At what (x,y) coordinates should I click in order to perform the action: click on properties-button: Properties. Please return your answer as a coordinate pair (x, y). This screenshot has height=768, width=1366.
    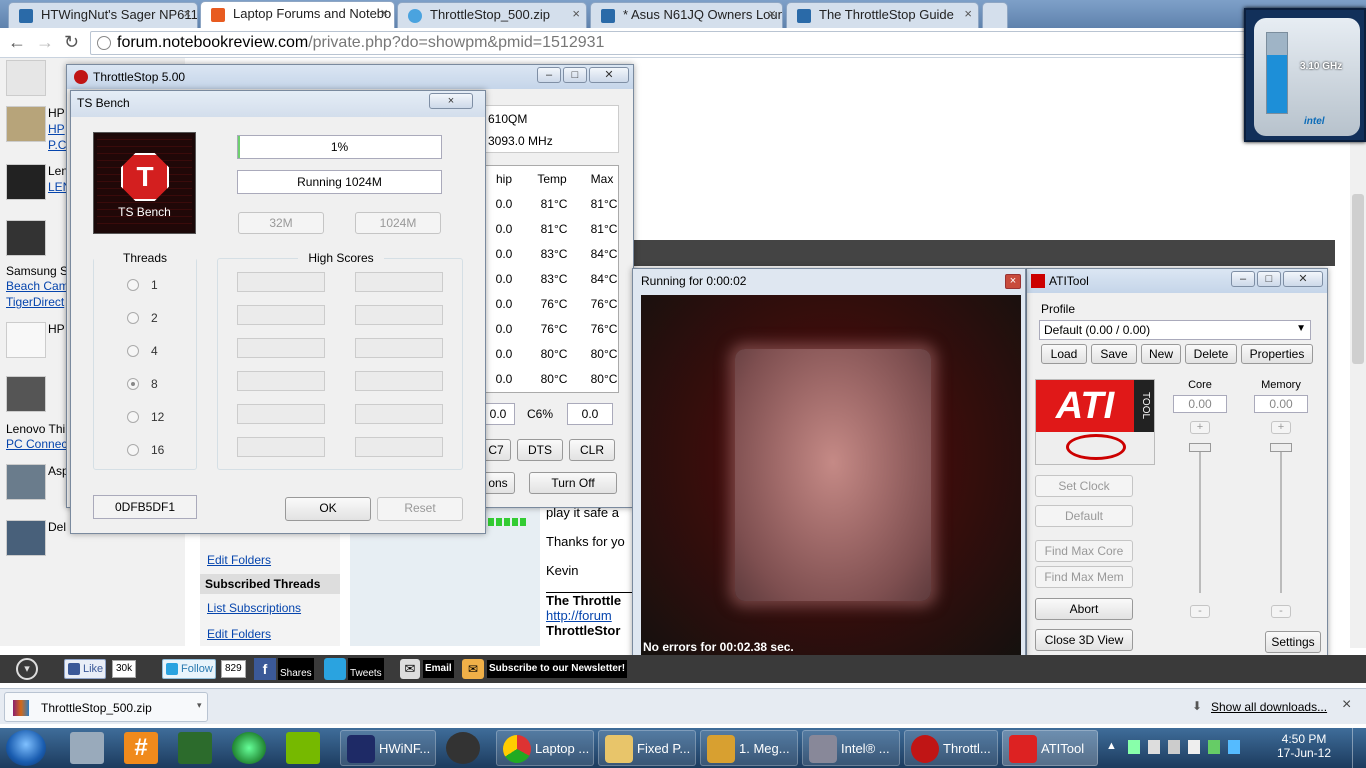
    Looking at the image, I should click on (1277, 354).